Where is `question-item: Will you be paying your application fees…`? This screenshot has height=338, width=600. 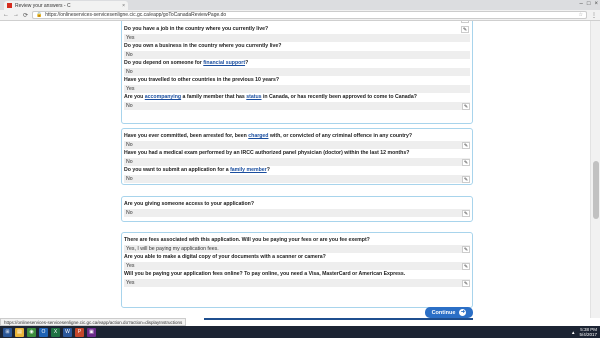 question-item: Will you be paying your application fees… is located at coordinates (297, 278).